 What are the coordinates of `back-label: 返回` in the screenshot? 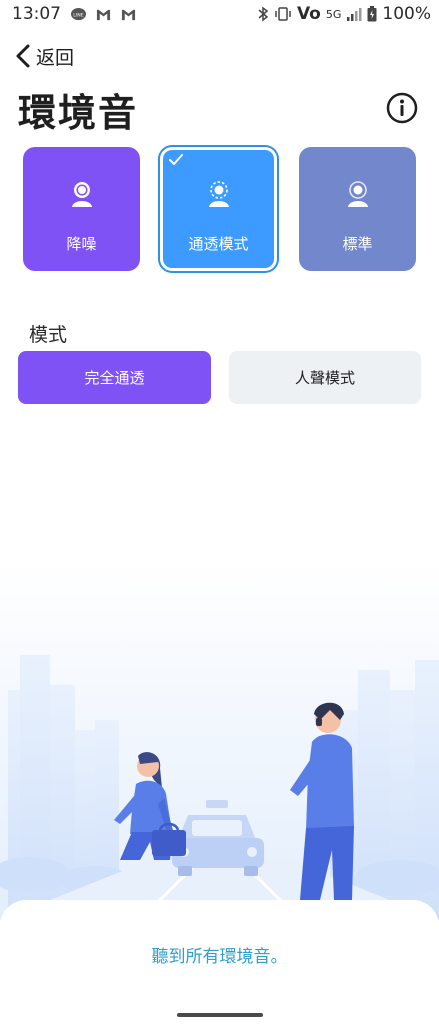 It's located at (55, 57).